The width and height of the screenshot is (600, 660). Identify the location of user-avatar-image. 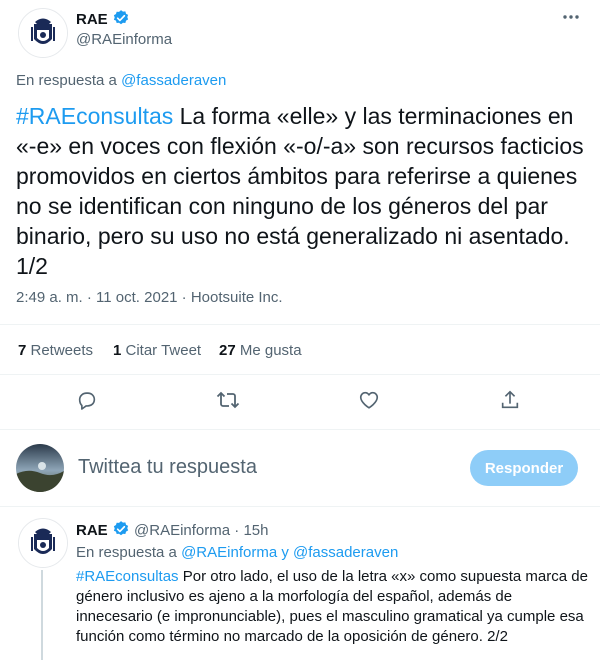
(40, 468).